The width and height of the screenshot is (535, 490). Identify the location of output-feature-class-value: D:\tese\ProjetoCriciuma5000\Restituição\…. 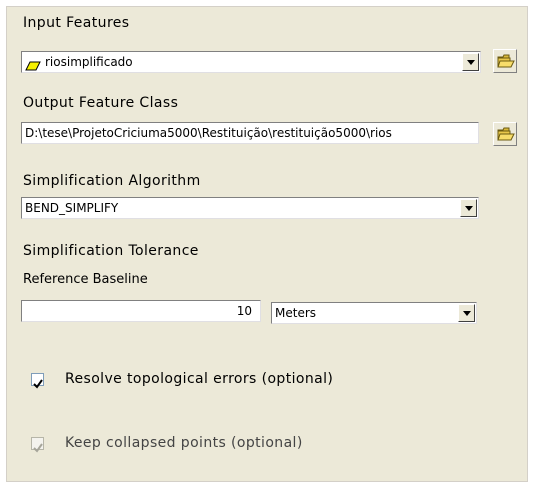
(208, 133).